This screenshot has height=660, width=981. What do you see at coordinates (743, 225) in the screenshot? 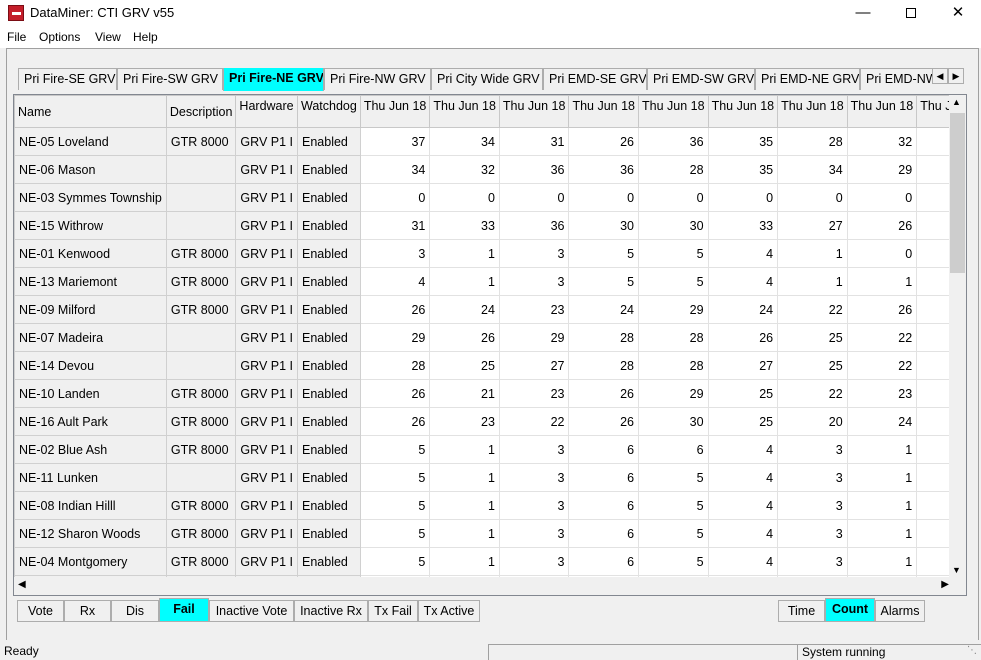
I see `cell-count: 33` at bounding box center [743, 225].